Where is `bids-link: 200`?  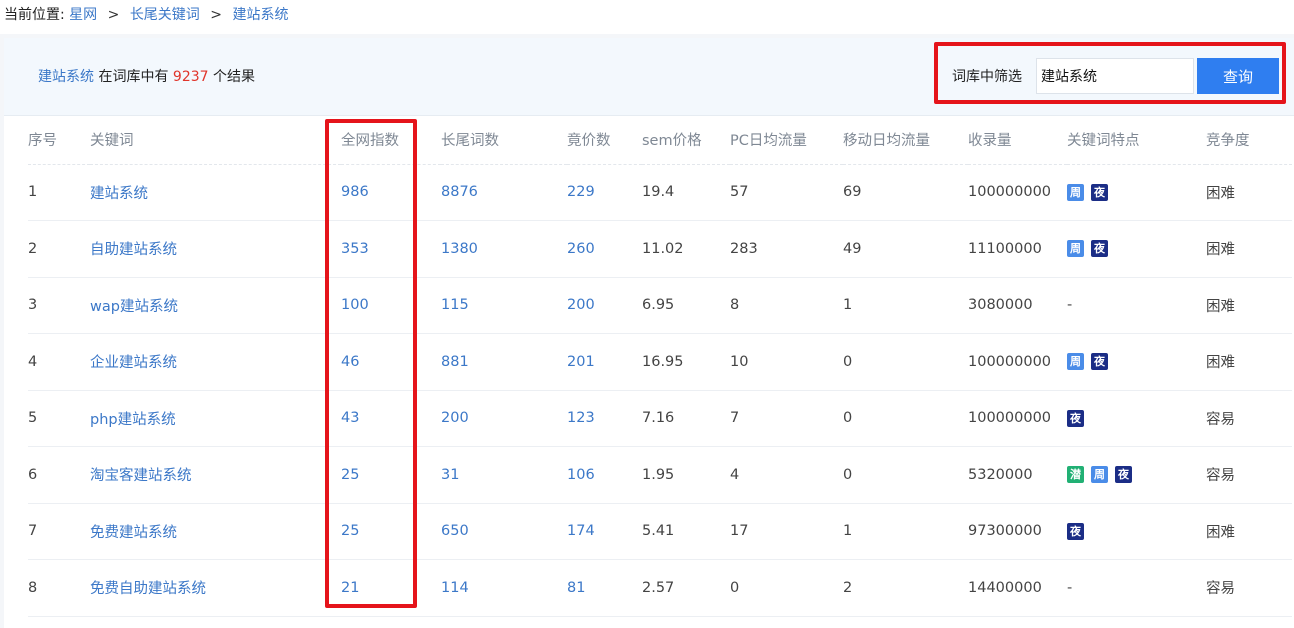
bids-link: 200 is located at coordinates (581, 305).